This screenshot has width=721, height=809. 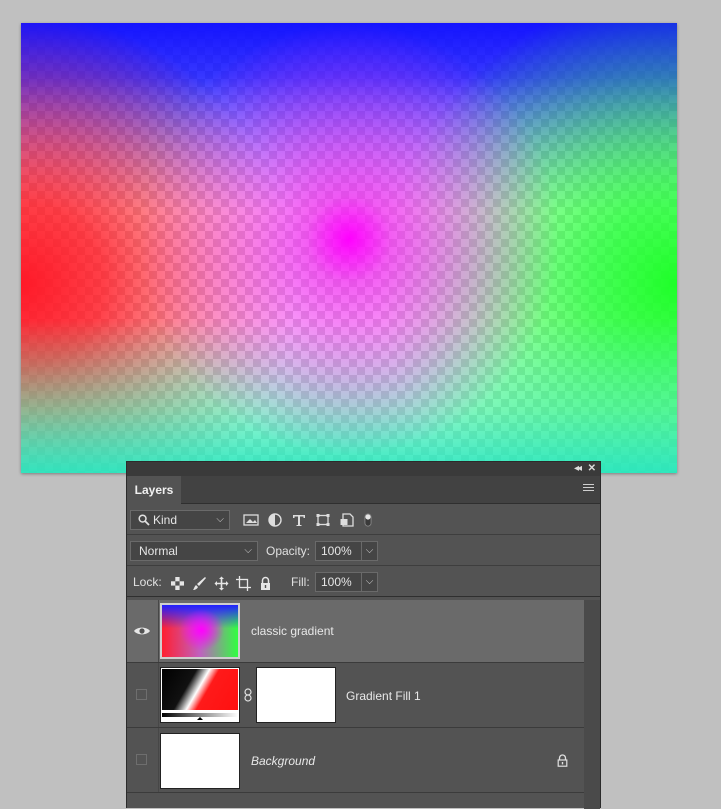 What do you see at coordinates (158, 551) in the screenshot?
I see `blend-mode-value: Normal` at bounding box center [158, 551].